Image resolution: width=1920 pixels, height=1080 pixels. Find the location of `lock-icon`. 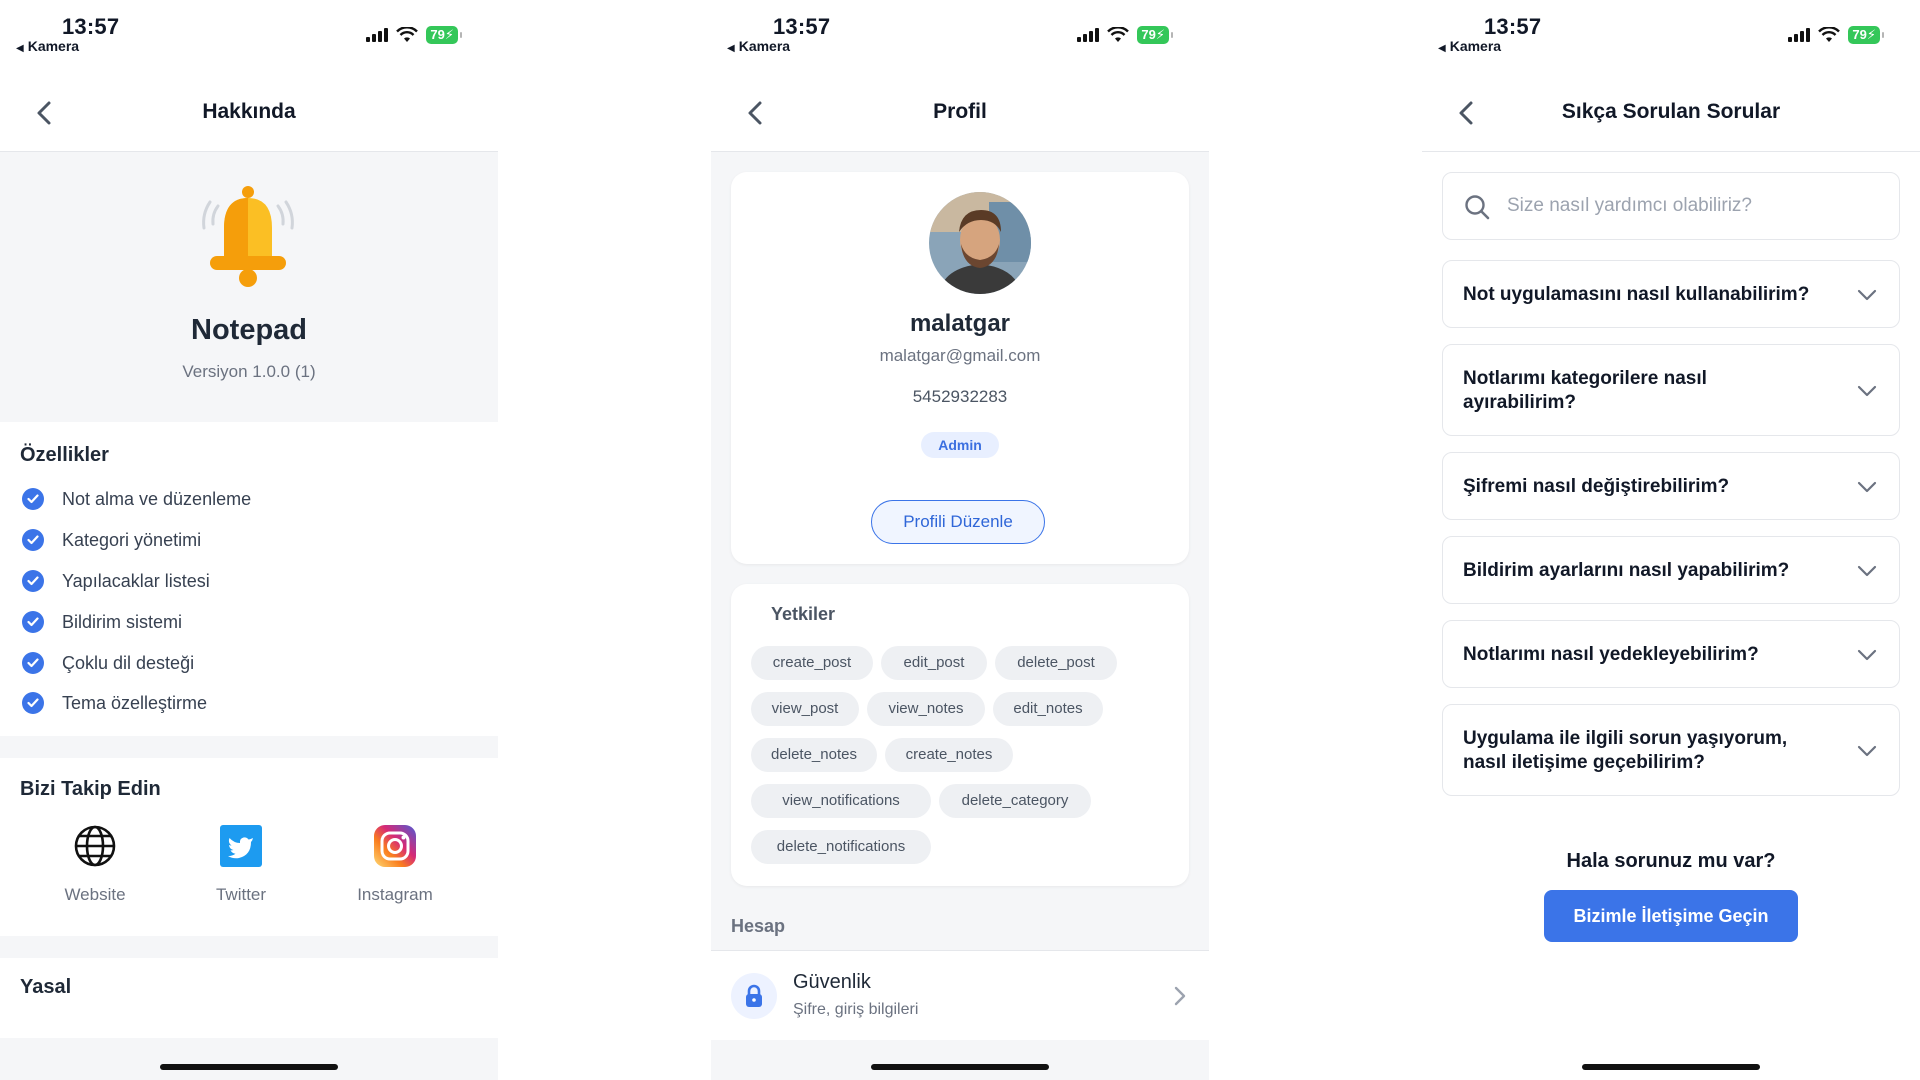

lock-icon is located at coordinates (754, 995).